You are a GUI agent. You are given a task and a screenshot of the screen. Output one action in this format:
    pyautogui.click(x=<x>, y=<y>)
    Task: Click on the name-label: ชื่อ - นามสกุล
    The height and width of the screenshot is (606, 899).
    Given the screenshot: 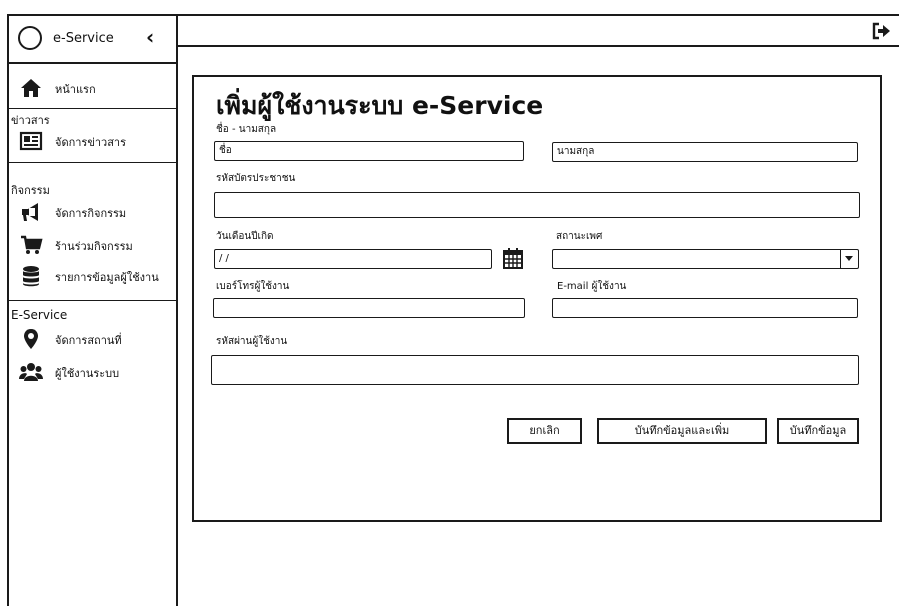 What is the action you would take?
    pyautogui.click(x=246, y=129)
    